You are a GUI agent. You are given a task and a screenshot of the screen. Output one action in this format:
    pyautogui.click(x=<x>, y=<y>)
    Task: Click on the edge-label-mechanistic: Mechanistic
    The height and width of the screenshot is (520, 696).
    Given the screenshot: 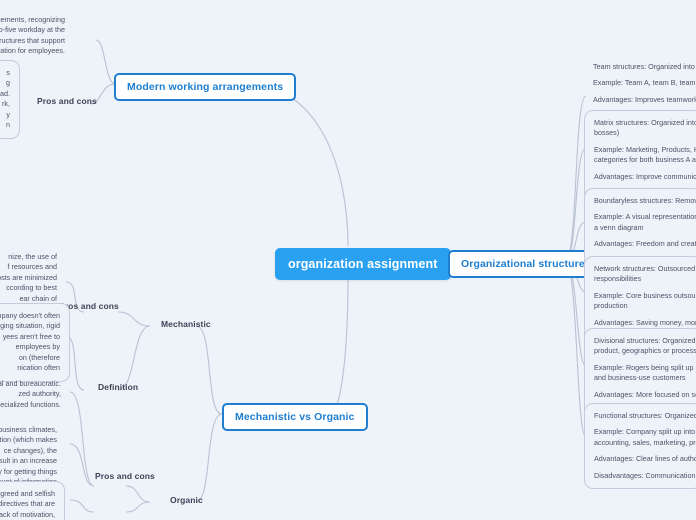 What is the action you would take?
    pyautogui.click(x=186, y=324)
    